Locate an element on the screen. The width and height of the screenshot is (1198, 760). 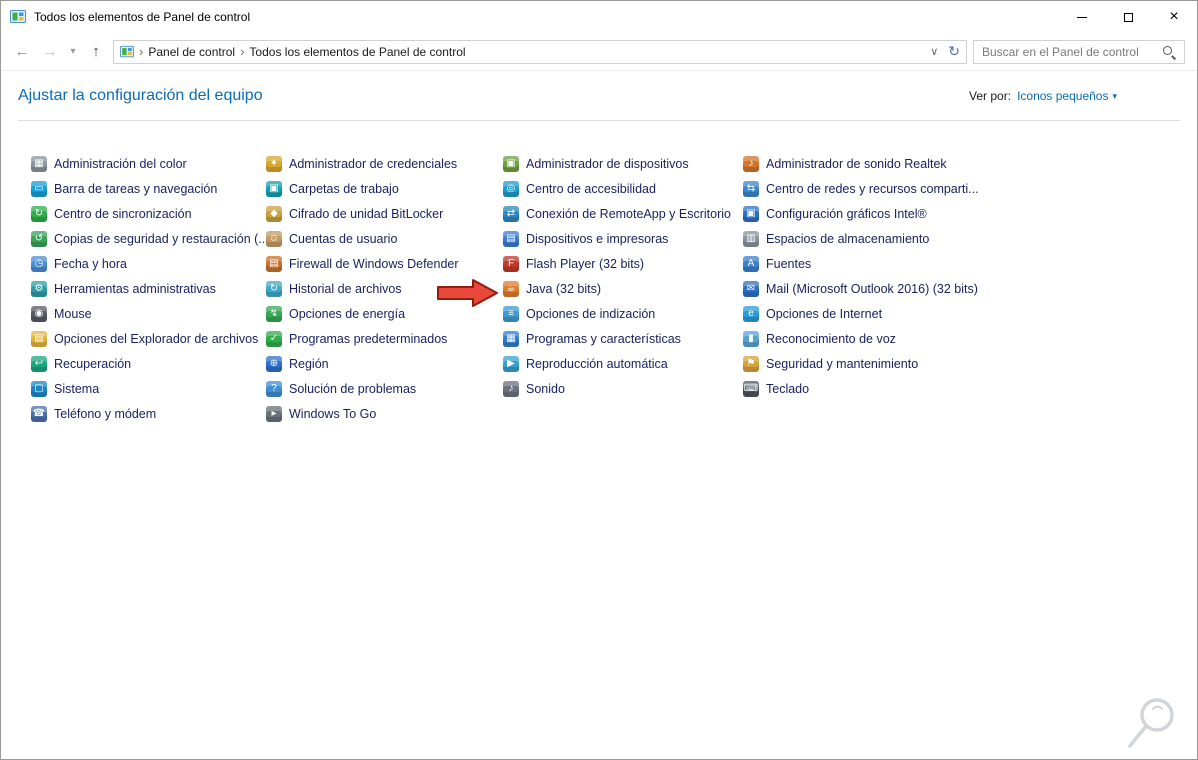
control-panel-item-sync-center: ↻ Centro de sincronización is located at coordinates (148, 213).